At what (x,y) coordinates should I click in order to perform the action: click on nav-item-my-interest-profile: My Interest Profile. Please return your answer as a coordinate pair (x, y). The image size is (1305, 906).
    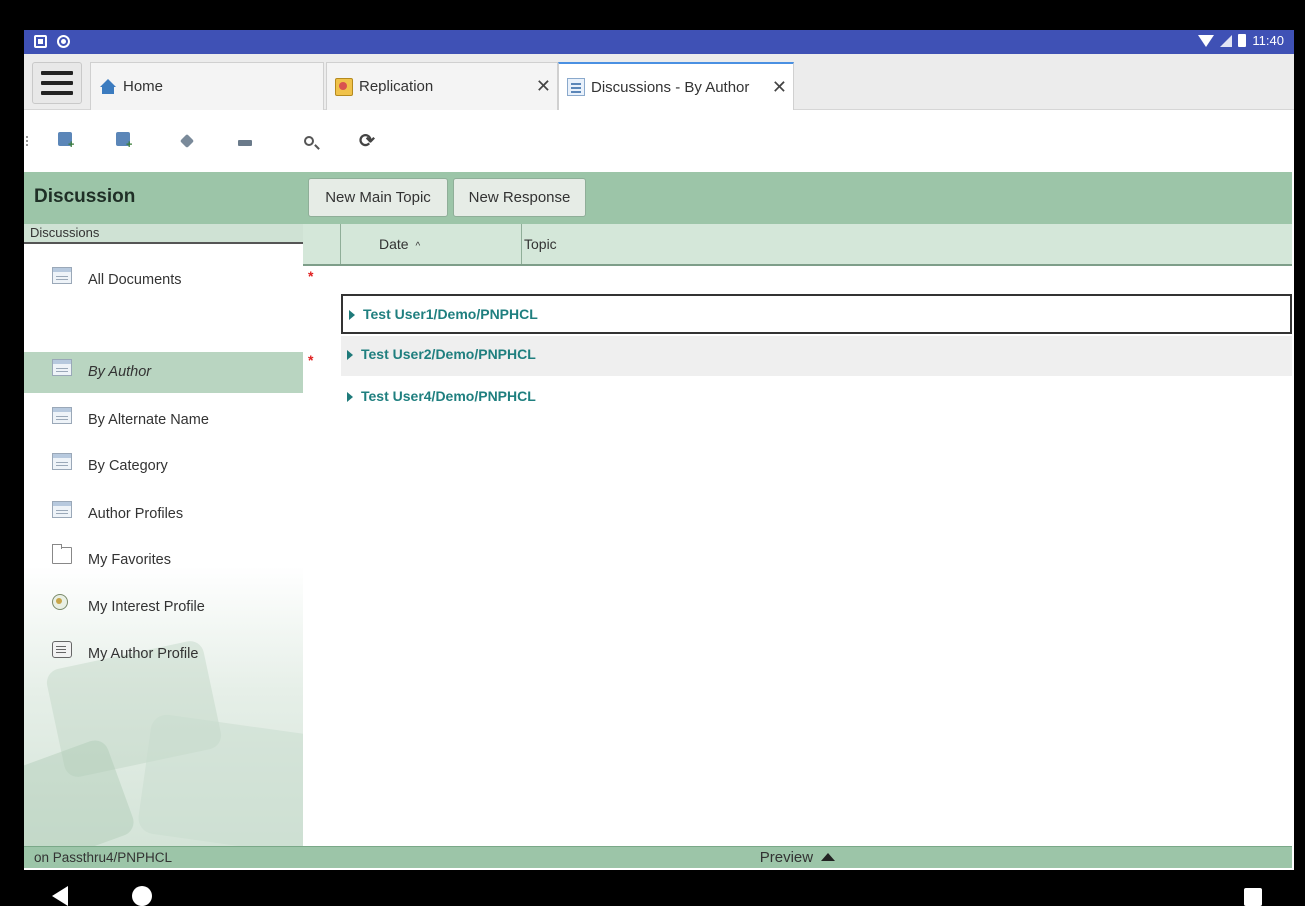
    Looking at the image, I should click on (163, 607).